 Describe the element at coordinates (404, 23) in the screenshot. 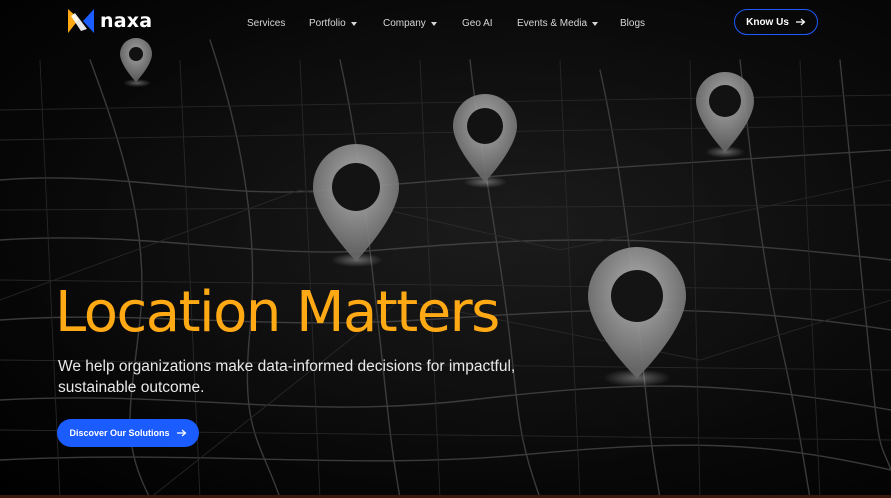

I see `menu-item-label: Company` at that location.